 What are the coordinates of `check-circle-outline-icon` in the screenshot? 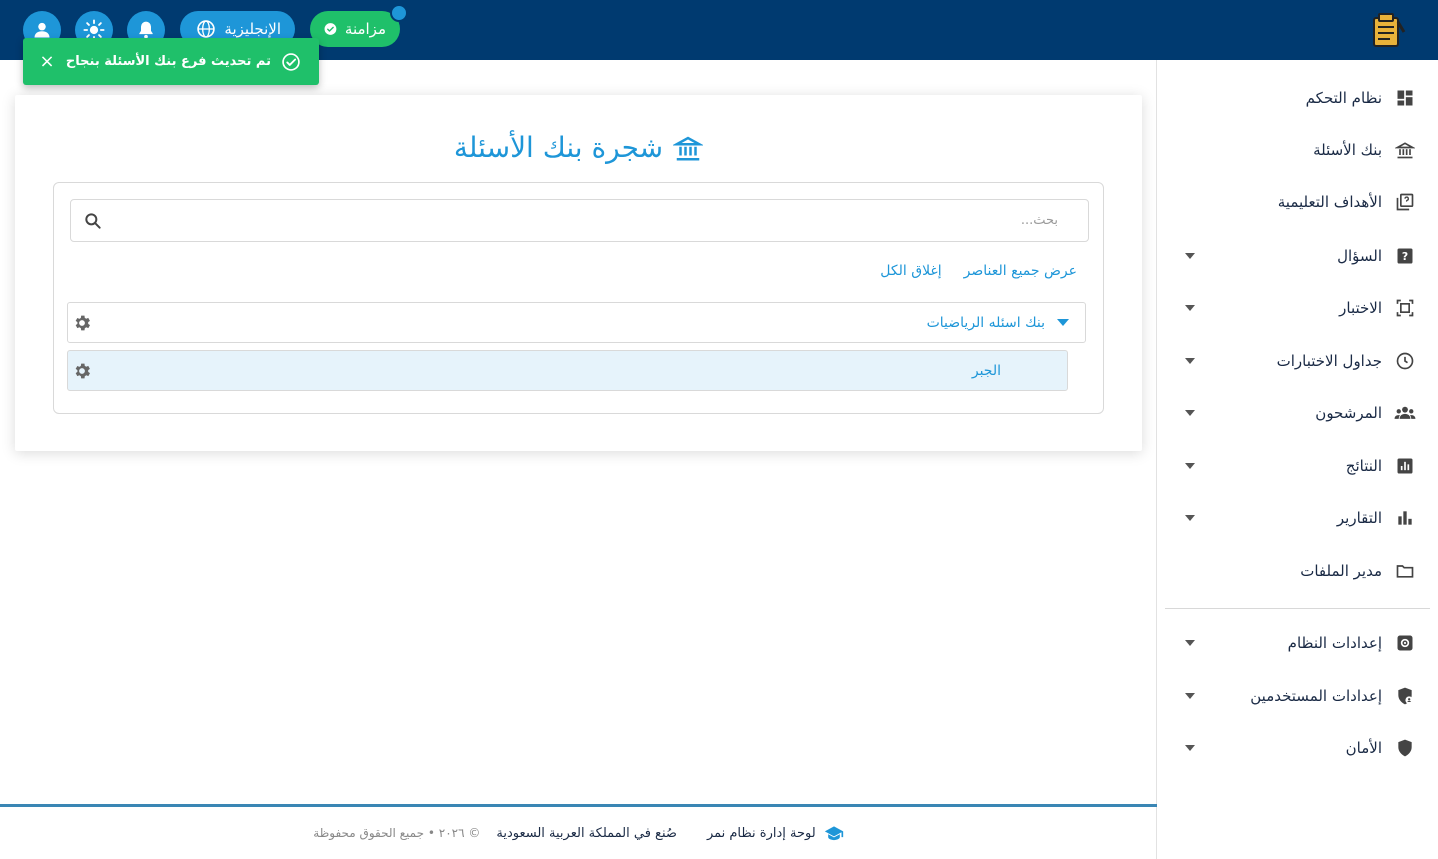 It's located at (291, 61).